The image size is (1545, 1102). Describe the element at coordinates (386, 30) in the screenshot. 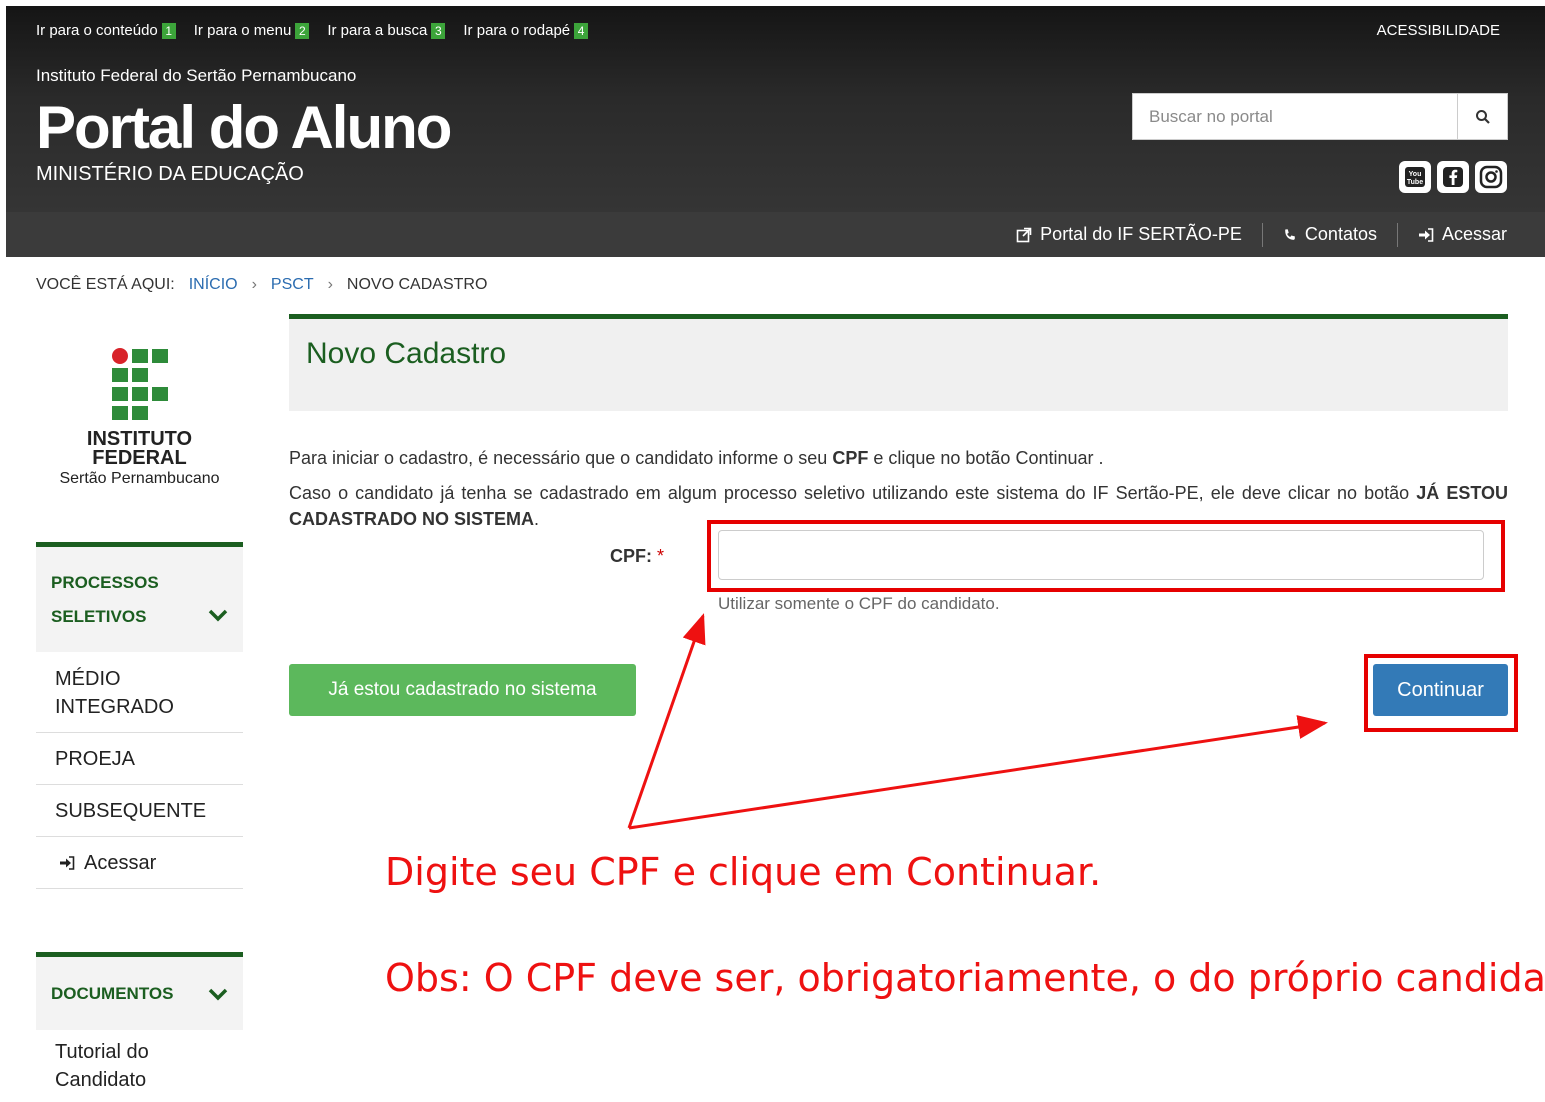

I see `skip-to-search-link: Ir para a busca 3` at that location.